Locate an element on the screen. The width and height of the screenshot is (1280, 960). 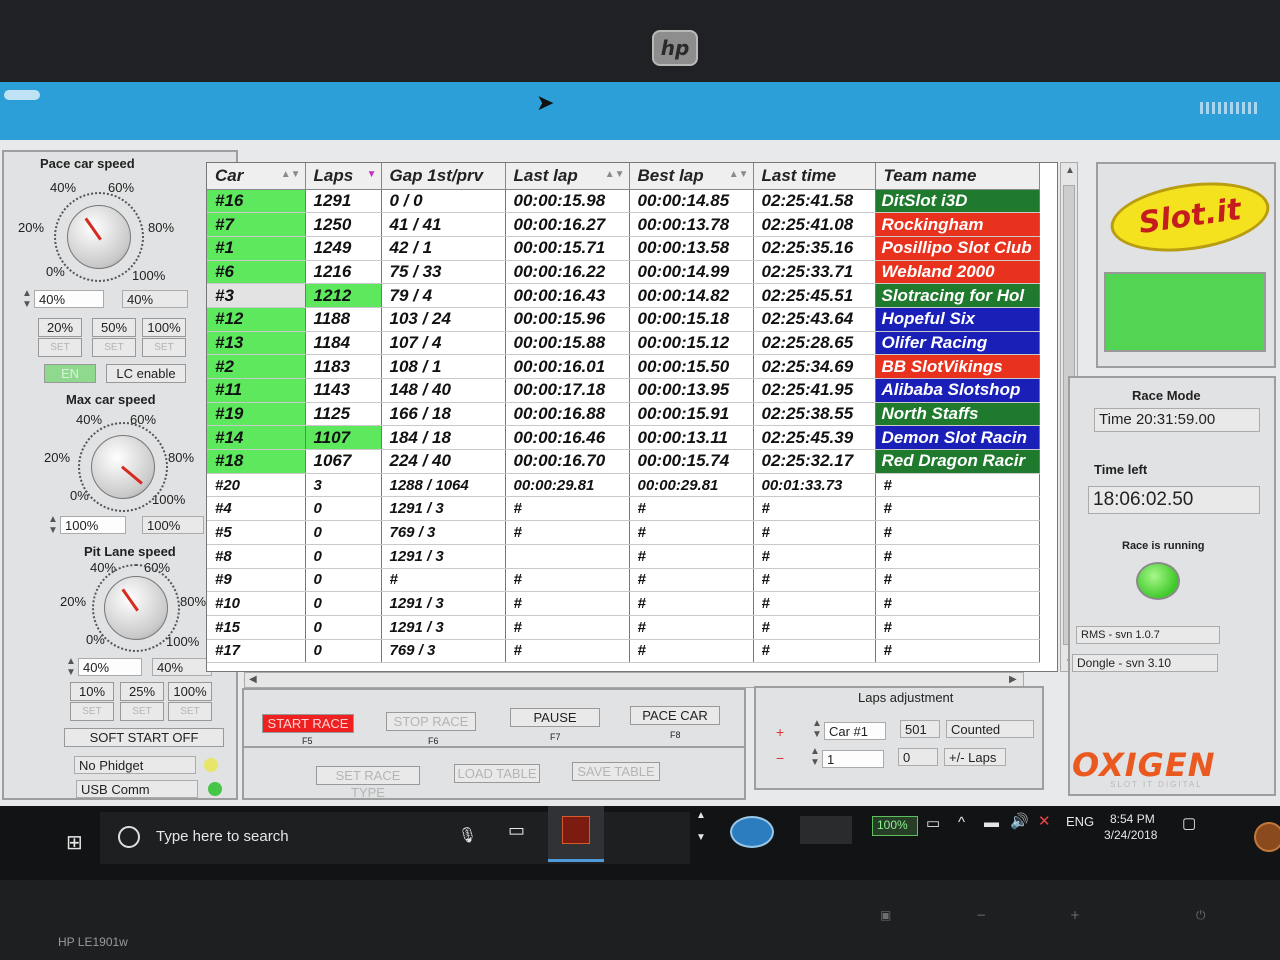
pit-set-3: SET is located at coordinates (190, 711).